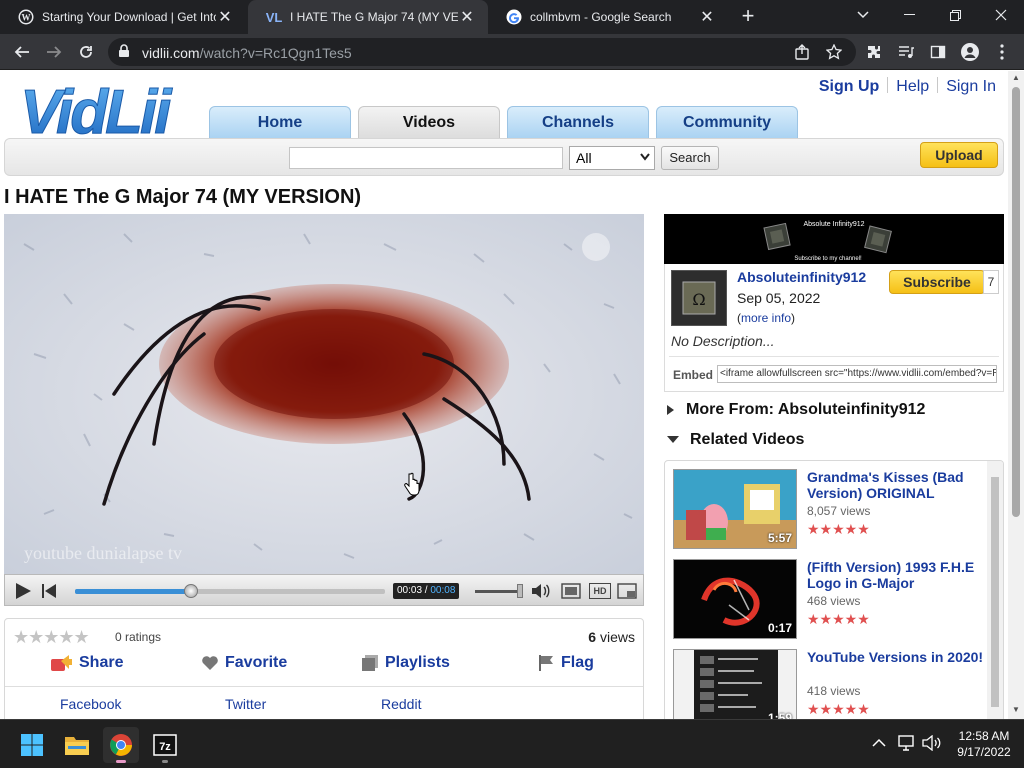 Image resolution: width=1024 pixels, height=768 pixels. What do you see at coordinates (1016, 302) in the screenshot?
I see `page-scrollbar-thumb` at bounding box center [1016, 302].